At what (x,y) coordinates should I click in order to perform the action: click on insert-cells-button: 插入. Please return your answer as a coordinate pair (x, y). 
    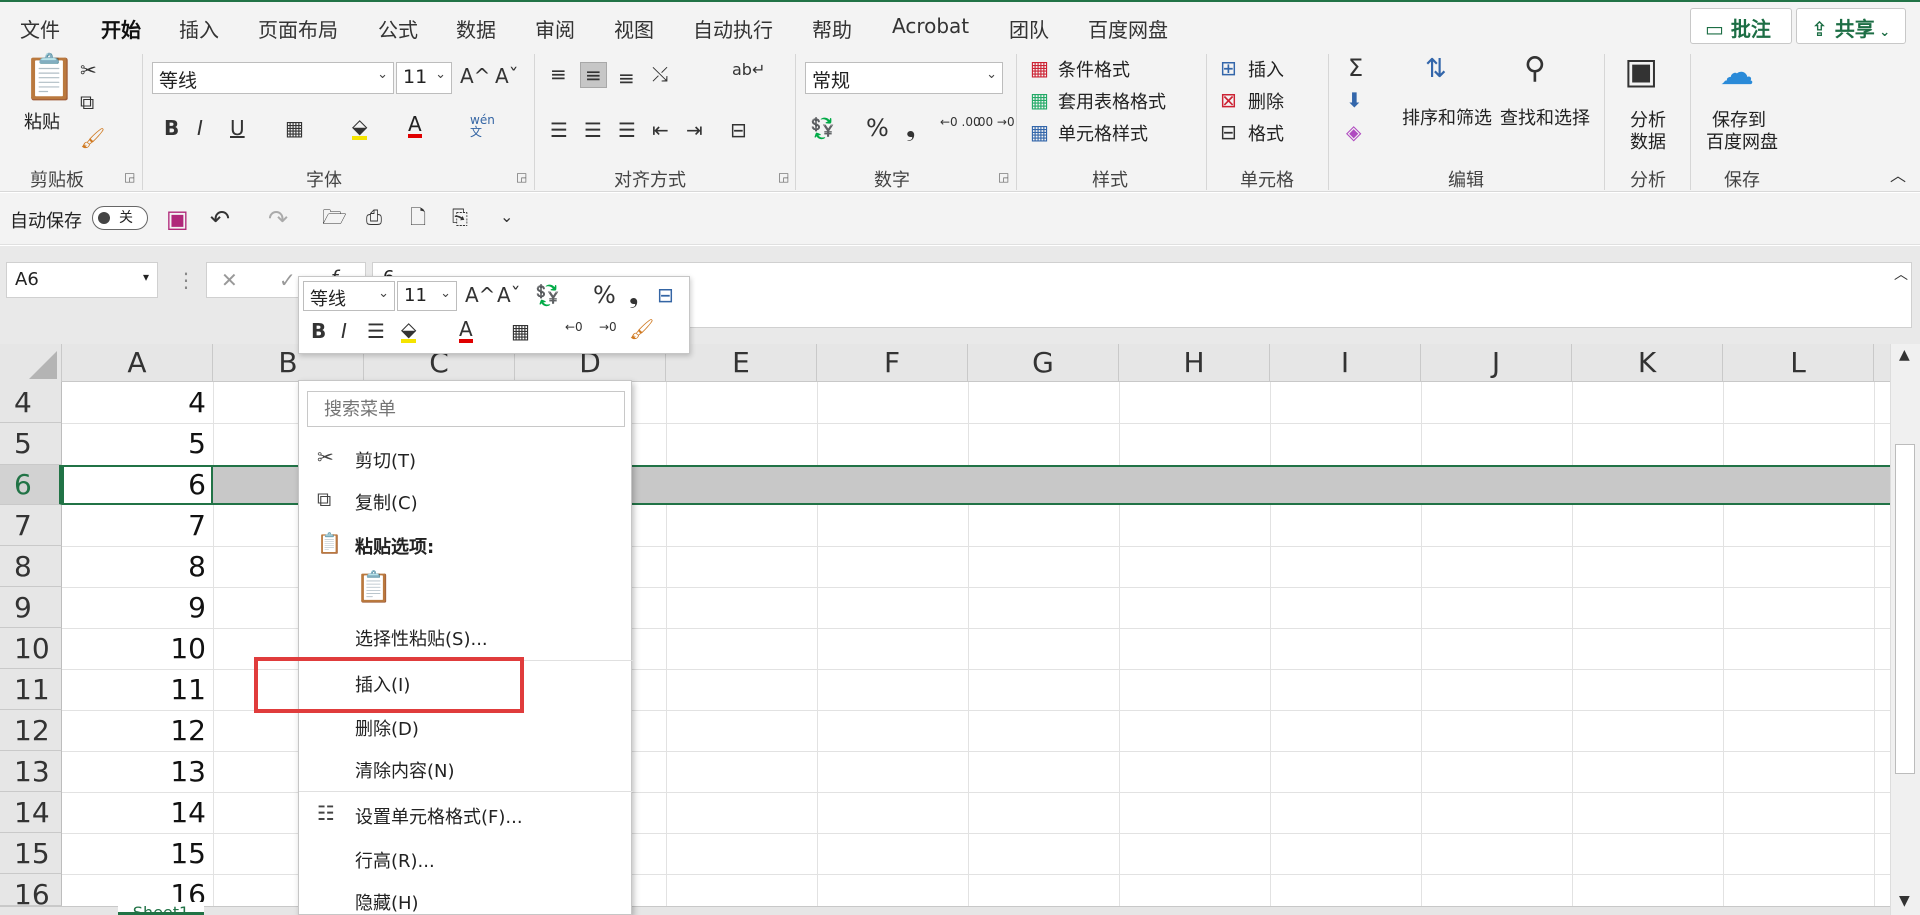
    Looking at the image, I should click on (1266, 69).